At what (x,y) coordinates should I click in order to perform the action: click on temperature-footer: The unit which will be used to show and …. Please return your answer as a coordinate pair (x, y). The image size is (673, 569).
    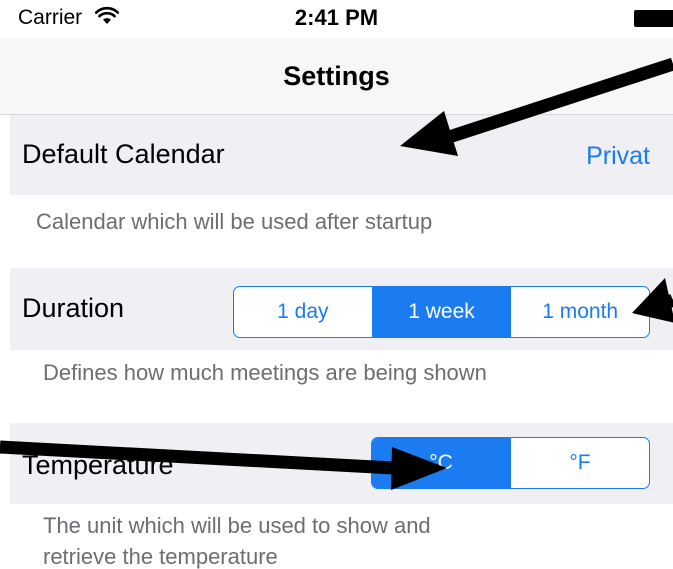
    Looking at the image, I should click on (237, 541).